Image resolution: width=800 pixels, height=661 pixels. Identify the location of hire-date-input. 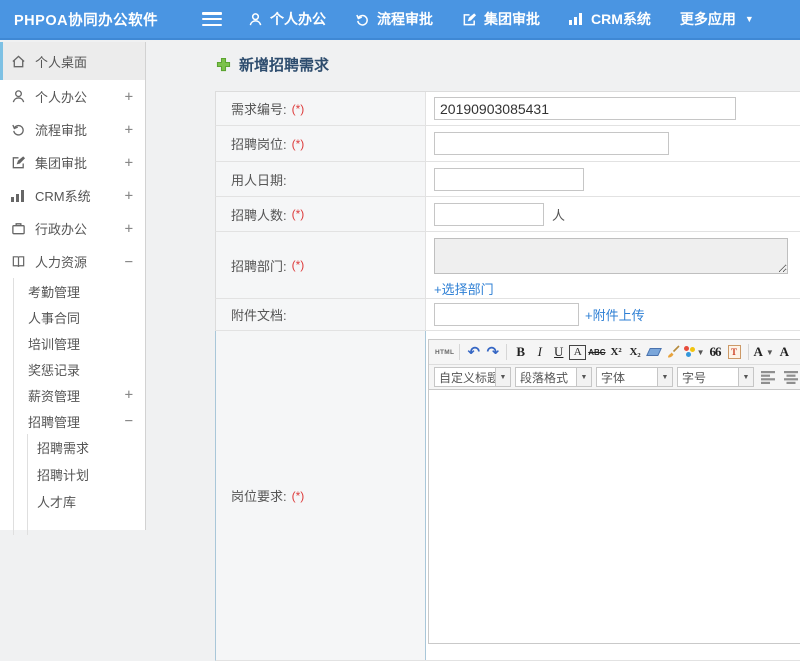
(509, 179).